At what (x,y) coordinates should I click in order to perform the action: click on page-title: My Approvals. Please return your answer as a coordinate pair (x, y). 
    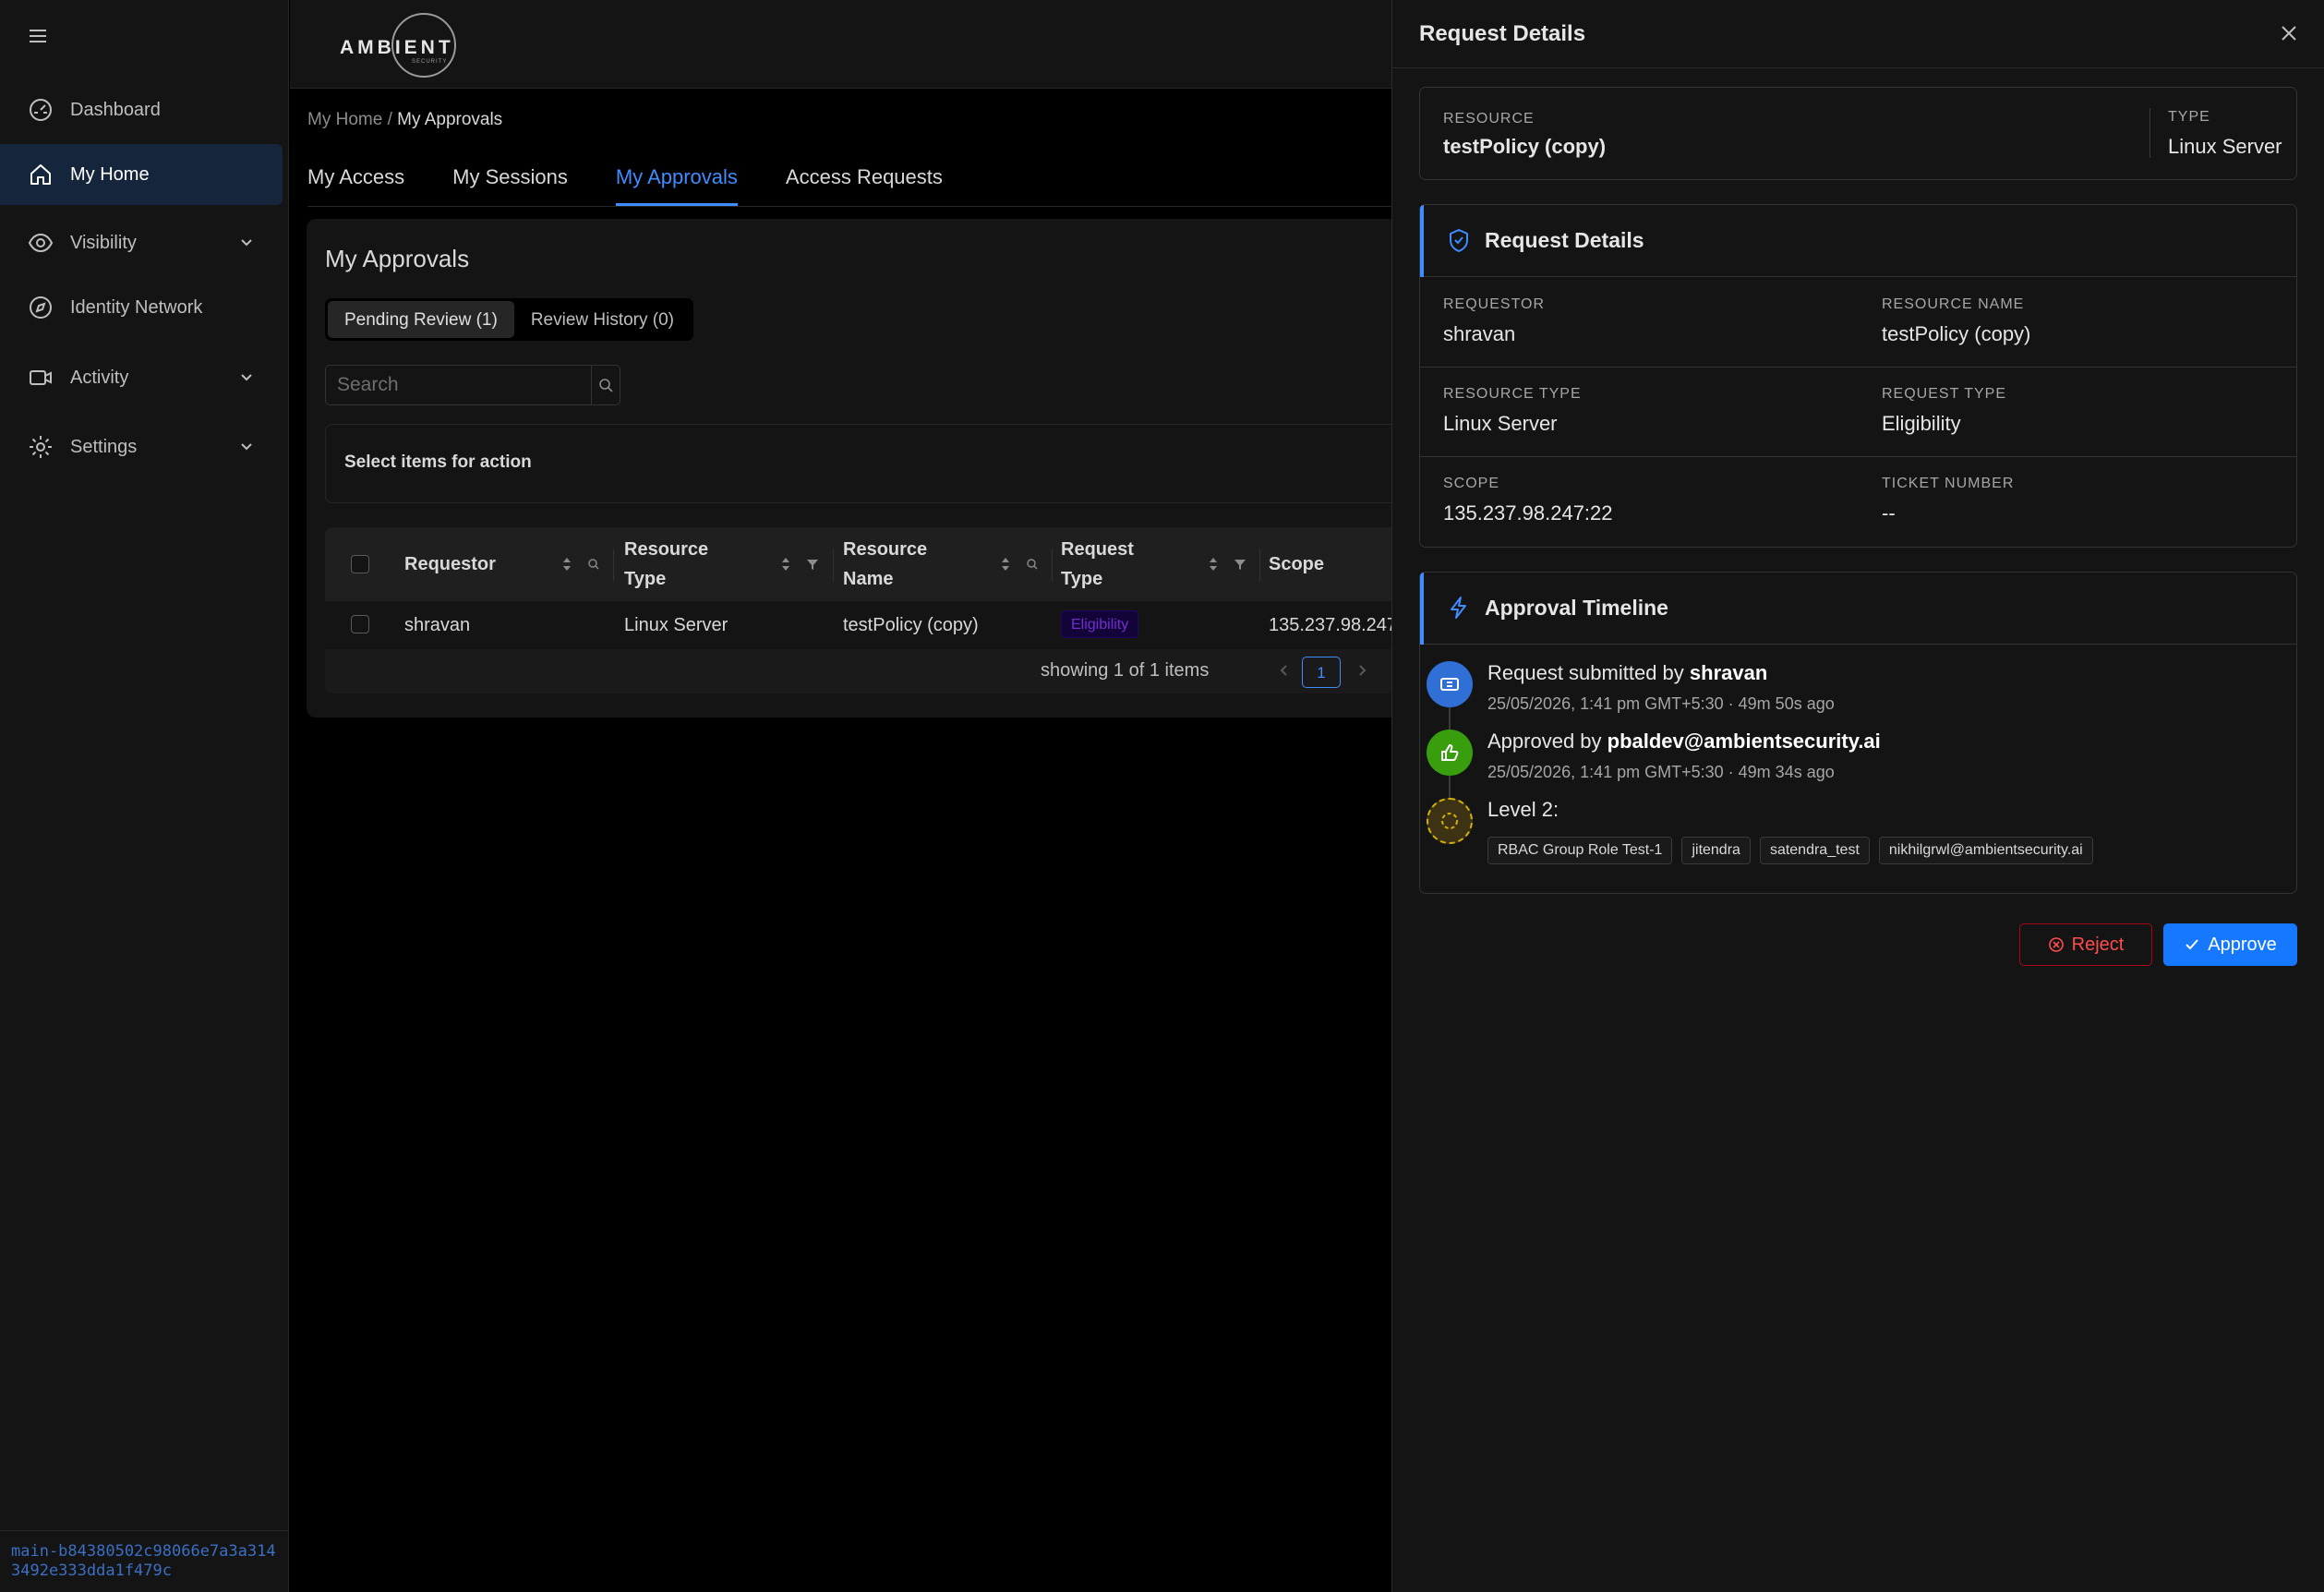
    Looking at the image, I should click on (397, 258).